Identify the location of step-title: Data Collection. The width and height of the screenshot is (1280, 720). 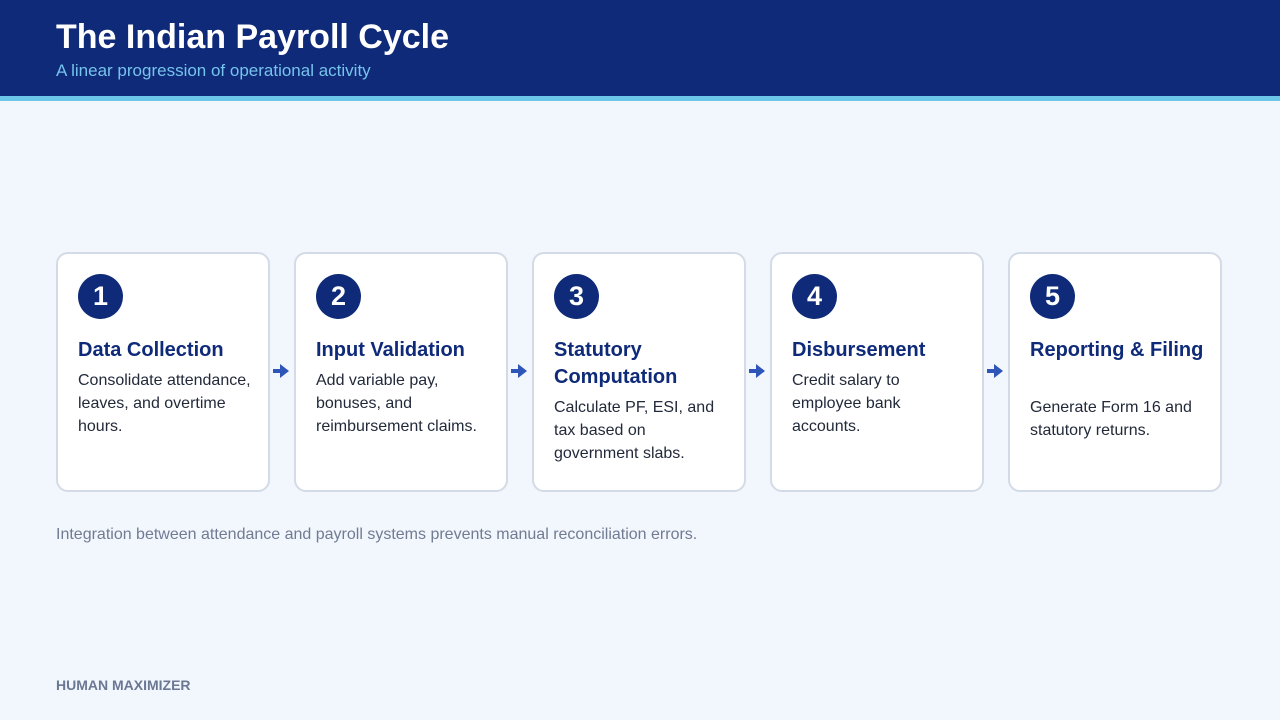
(151, 350).